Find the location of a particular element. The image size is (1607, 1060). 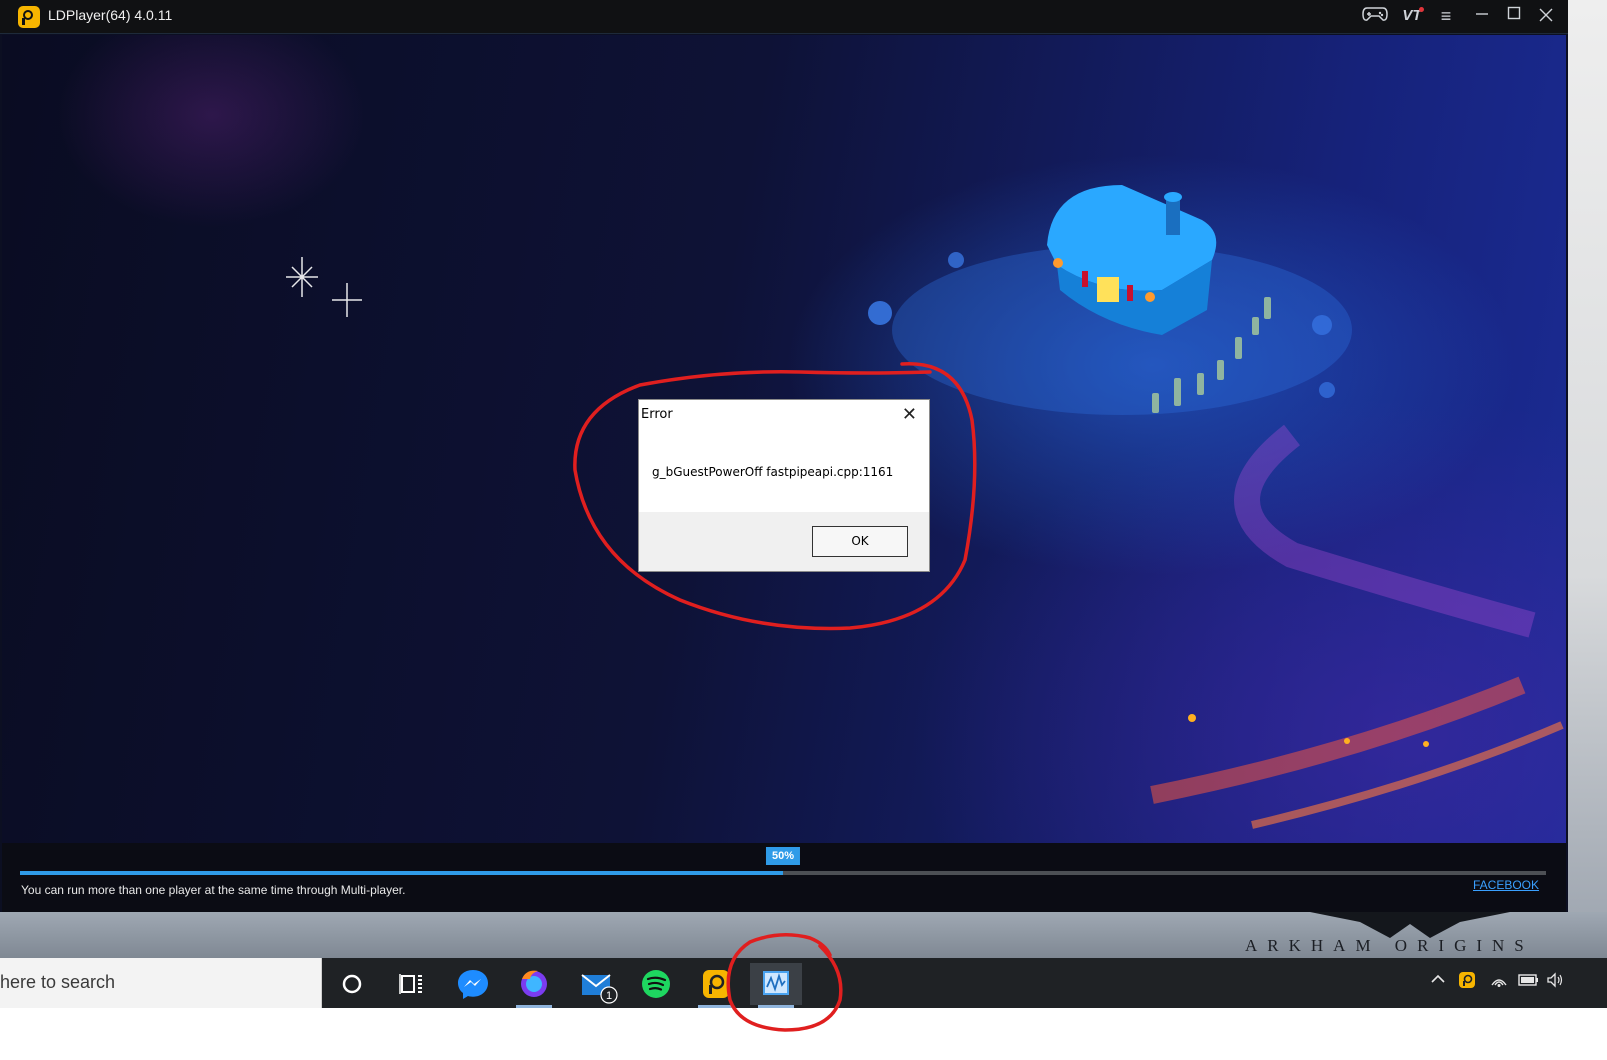

dialog-title: Error is located at coordinates (657, 414).